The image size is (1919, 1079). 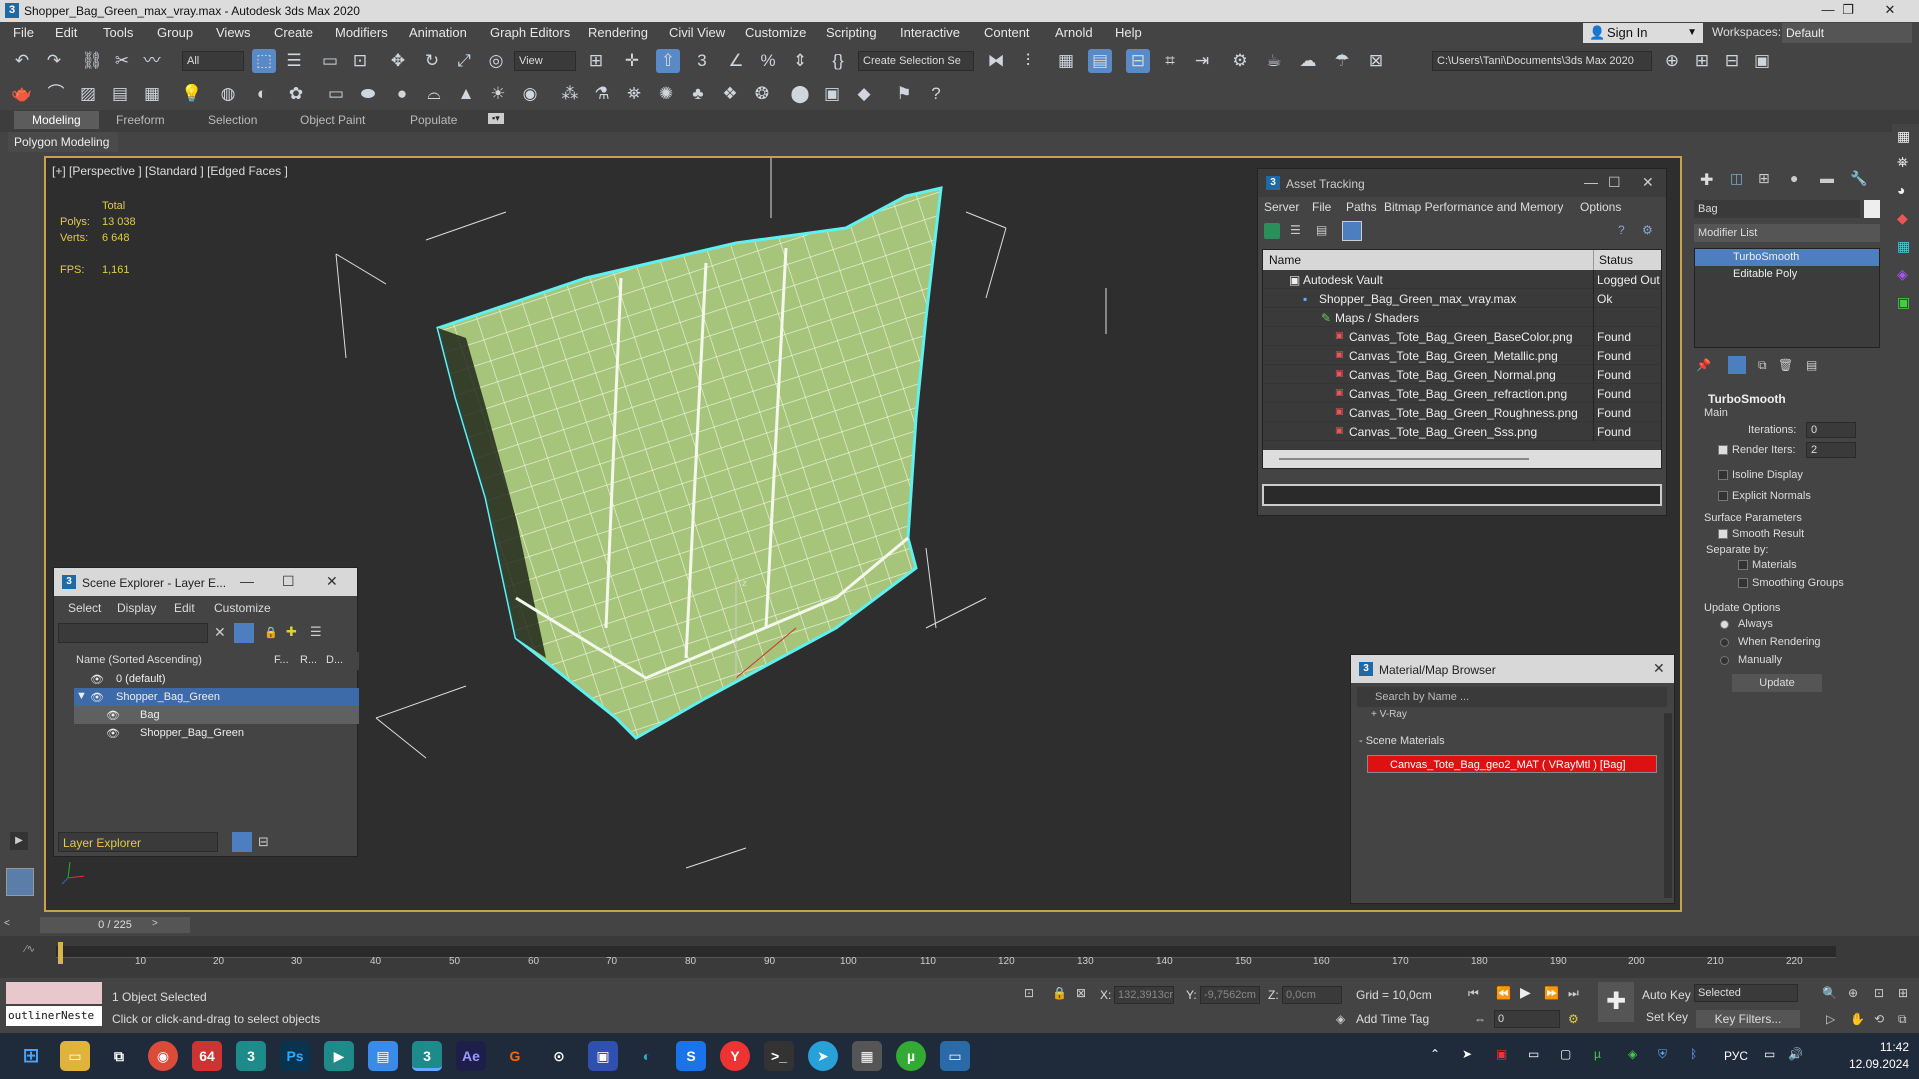 What do you see at coordinates (1827, 178) in the screenshot?
I see `display-tab-icon: ▬` at bounding box center [1827, 178].